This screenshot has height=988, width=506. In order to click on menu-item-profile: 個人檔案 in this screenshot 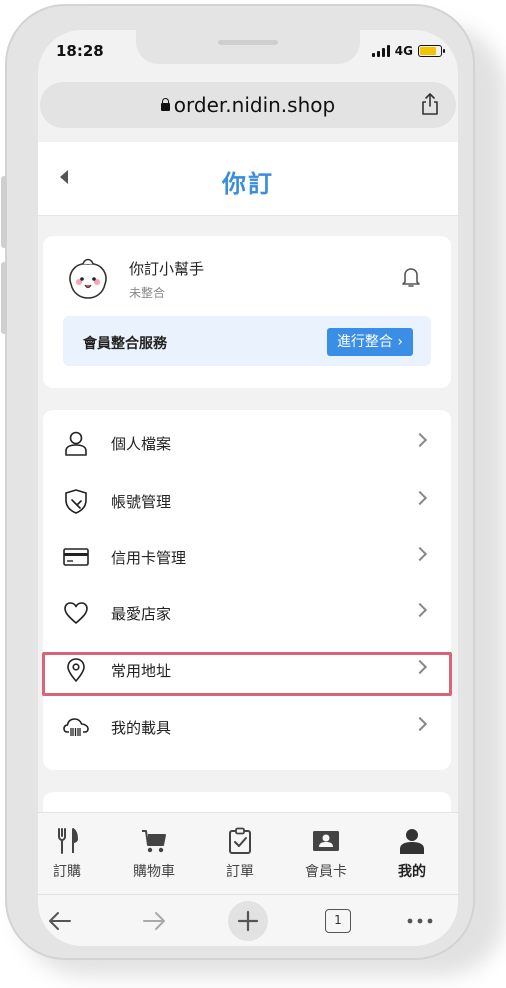, I will do `click(247, 443)`.